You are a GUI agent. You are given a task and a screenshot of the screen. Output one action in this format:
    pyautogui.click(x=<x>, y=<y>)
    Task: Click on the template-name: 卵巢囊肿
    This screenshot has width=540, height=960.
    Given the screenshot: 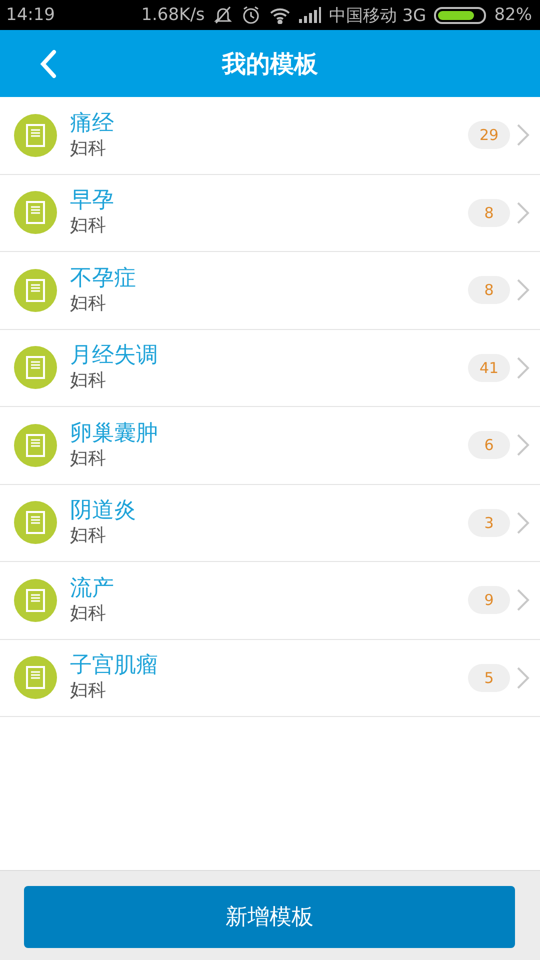 What is the action you would take?
    pyautogui.click(x=114, y=433)
    